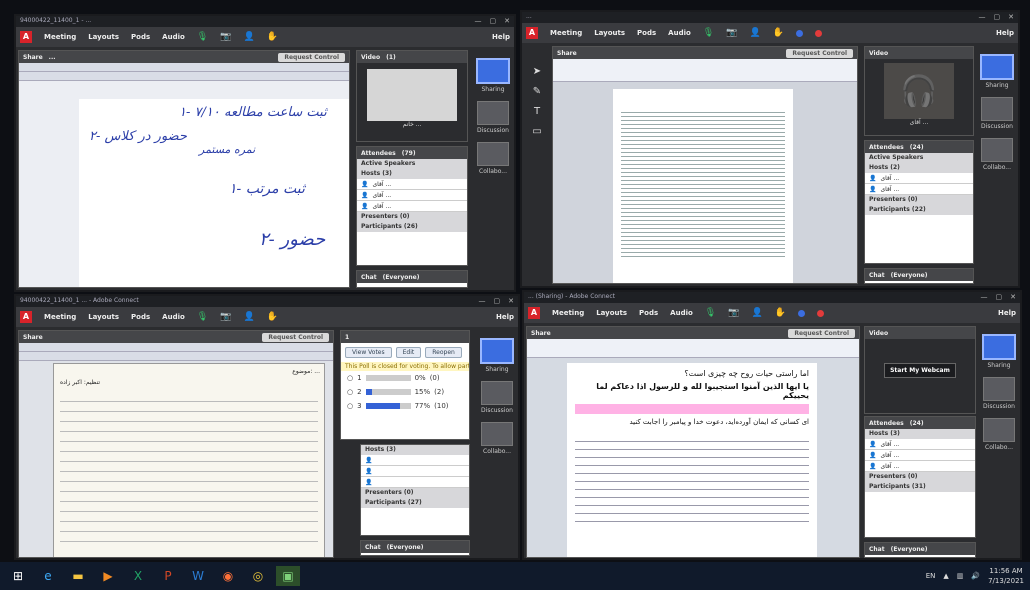 This screenshot has width=1030, height=590. What do you see at coordinates (258, 576) in the screenshot?
I see `chrome-icon: ◎` at bounding box center [258, 576].